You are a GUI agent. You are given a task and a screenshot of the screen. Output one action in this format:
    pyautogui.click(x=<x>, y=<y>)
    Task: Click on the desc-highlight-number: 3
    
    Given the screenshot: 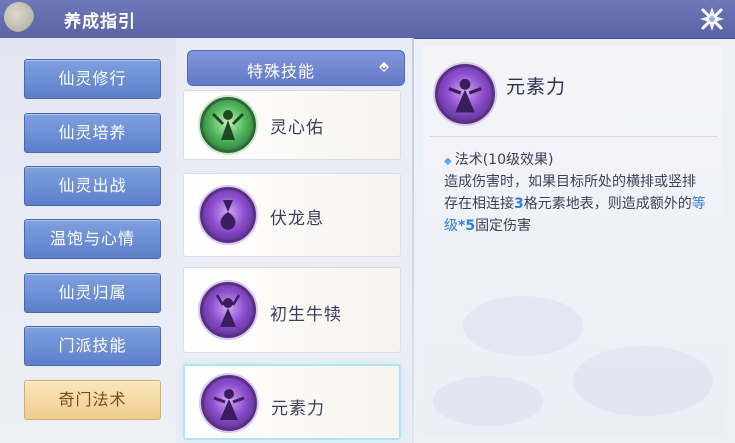 What is the action you would take?
    pyautogui.click(x=519, y=204)
    